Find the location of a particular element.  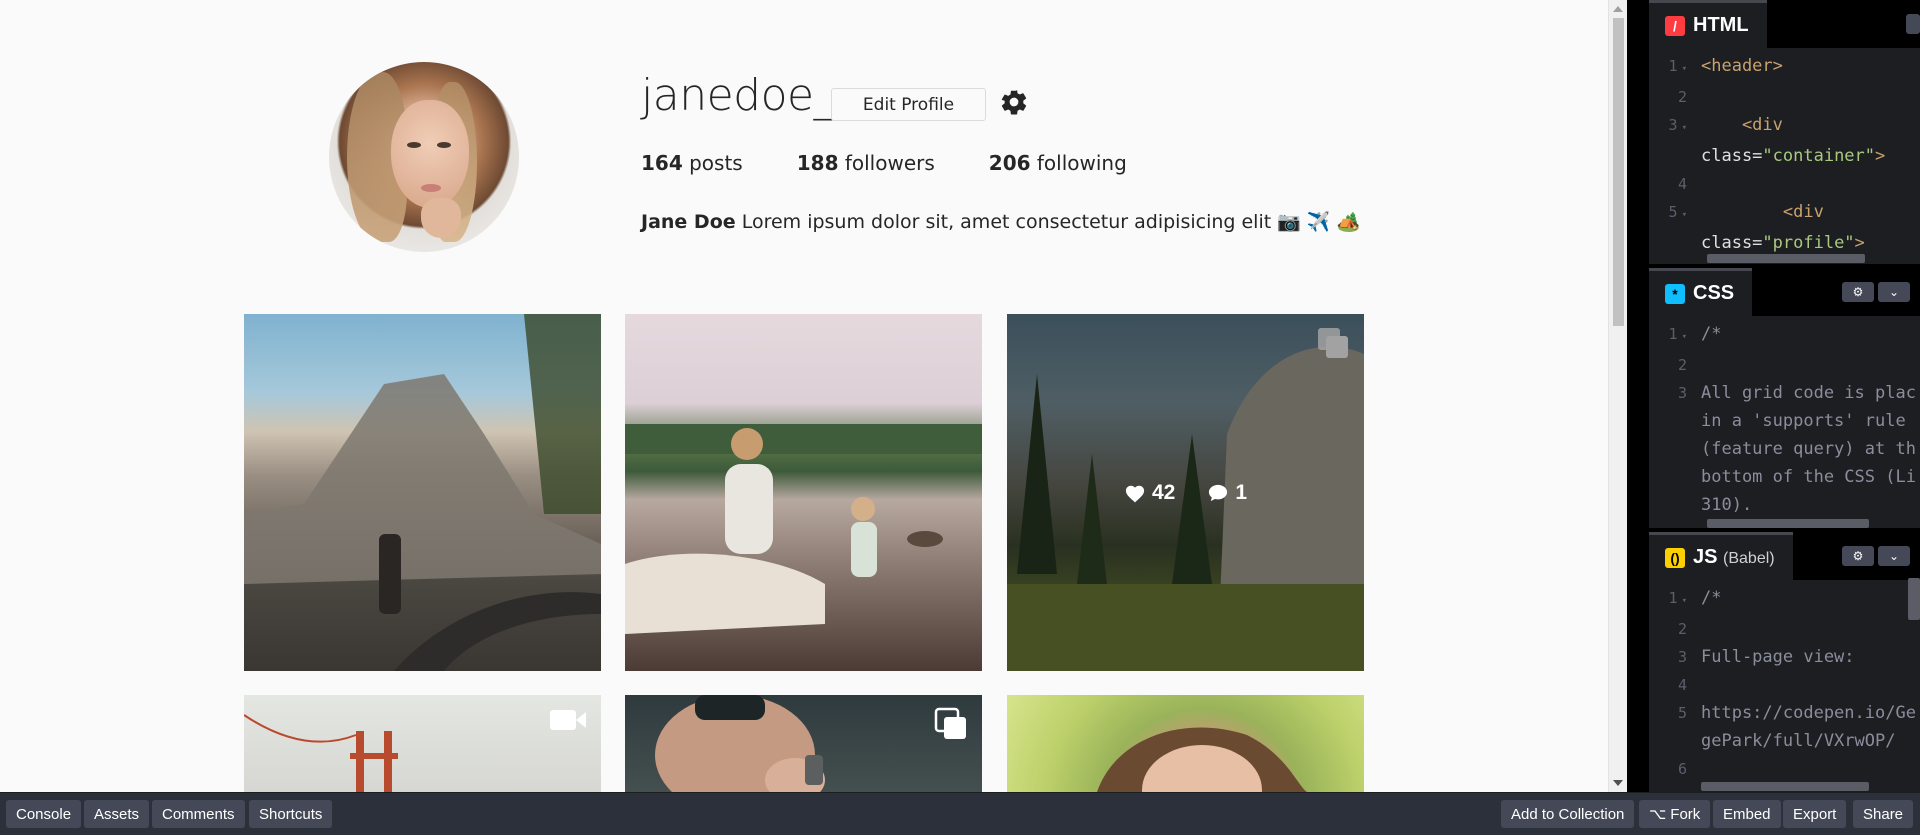

code-text: /* is located at coordinates (1711, 598).